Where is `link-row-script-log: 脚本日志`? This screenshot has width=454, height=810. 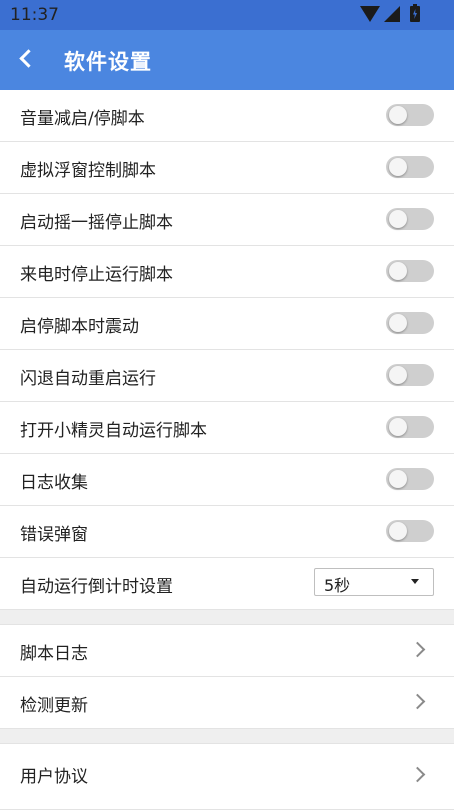 link-row-script-log: 脚本日志 is located at coordinates (227, 651).